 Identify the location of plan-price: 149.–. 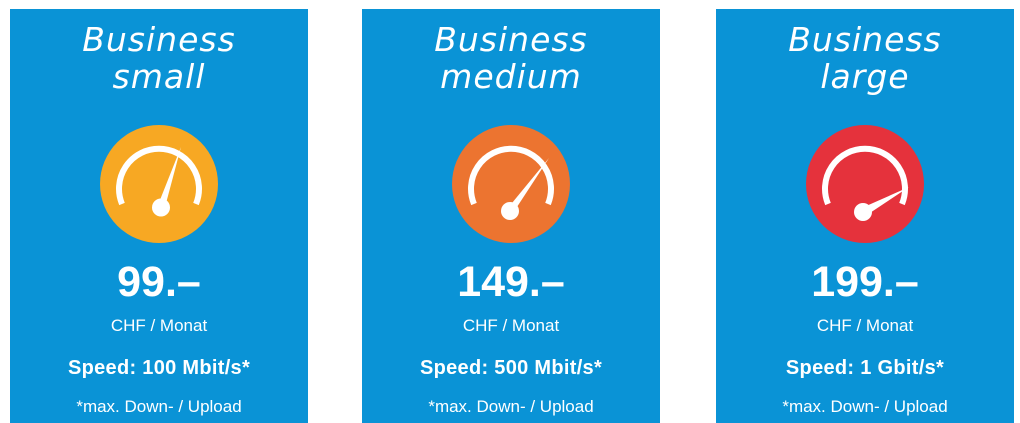
(511, 282).